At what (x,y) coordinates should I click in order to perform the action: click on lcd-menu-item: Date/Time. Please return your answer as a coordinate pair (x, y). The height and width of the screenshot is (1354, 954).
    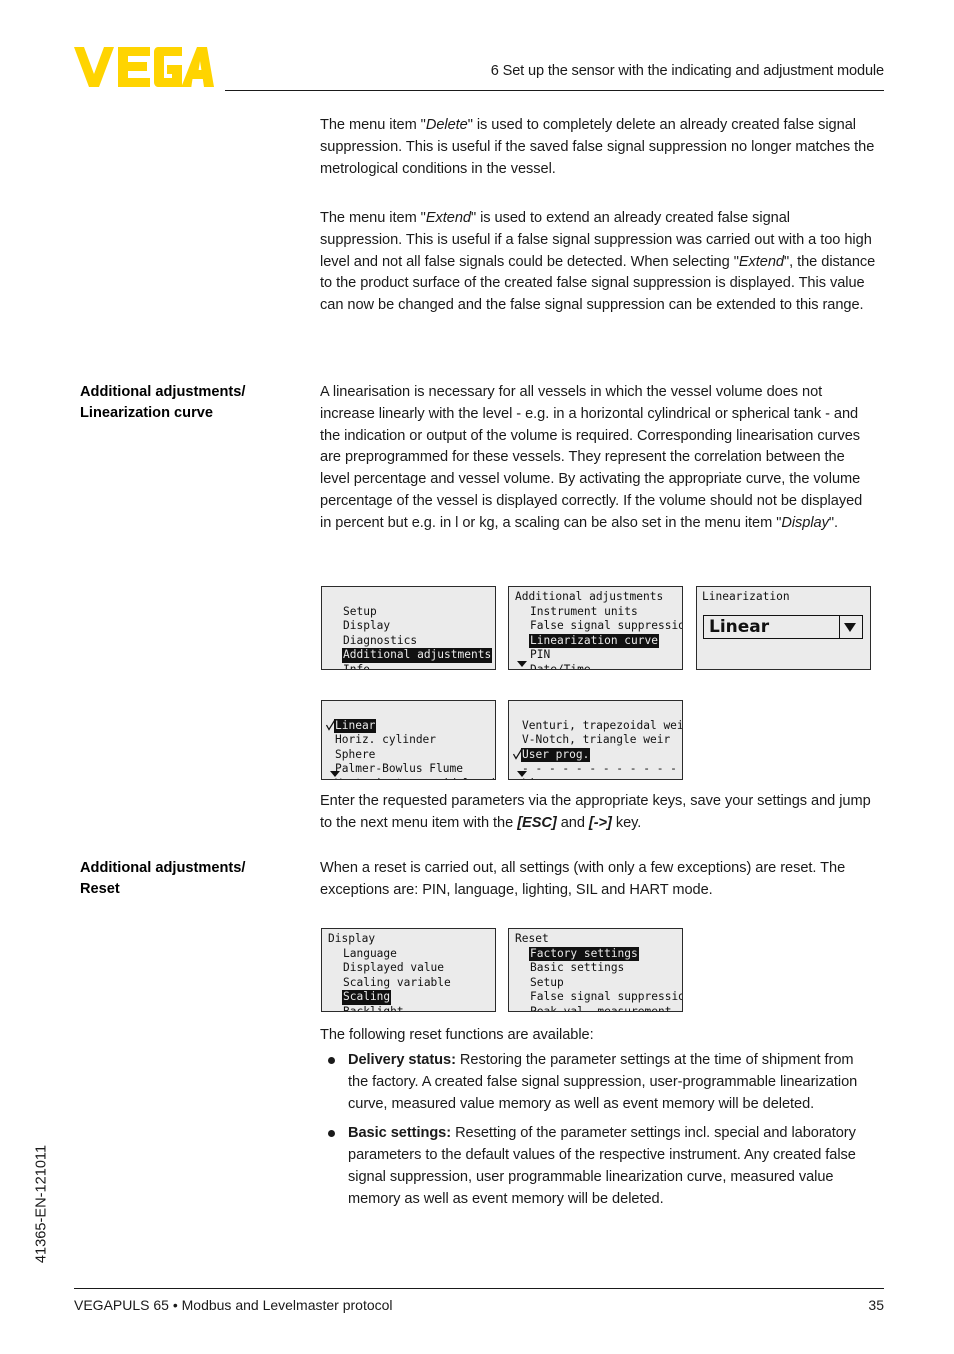
    Looking at the image, I should click on (595, 666).